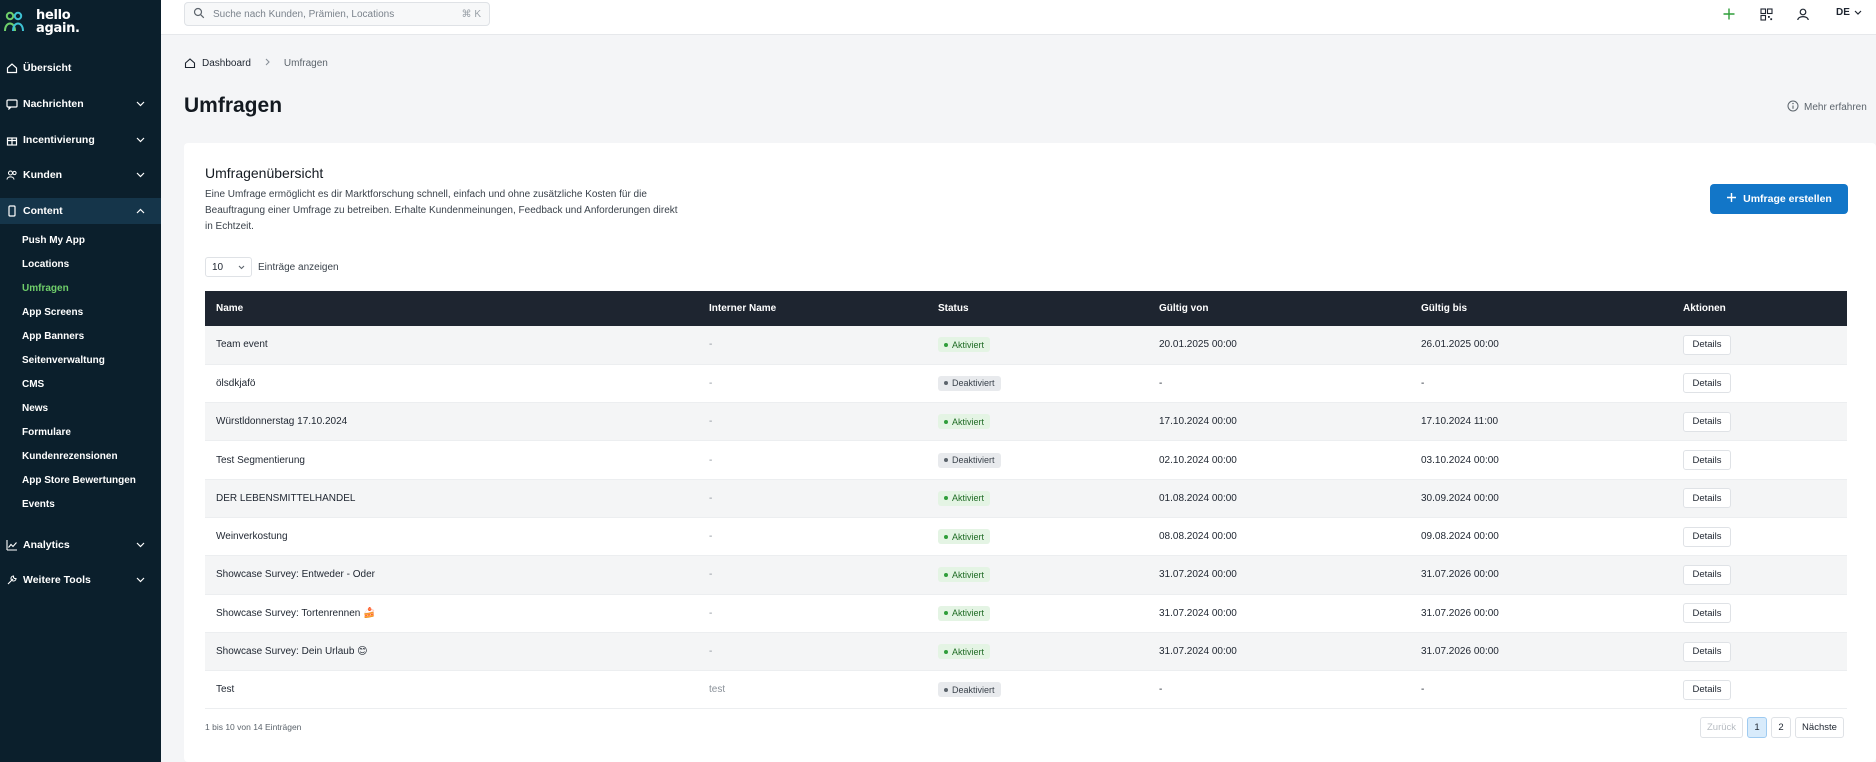 Image resolution: width=1876 pixels, height=762 pixels. What do you see at coordinates (1803, 14) in the screenshot?
I see `user-icon` at bounding box center [1803, 14].